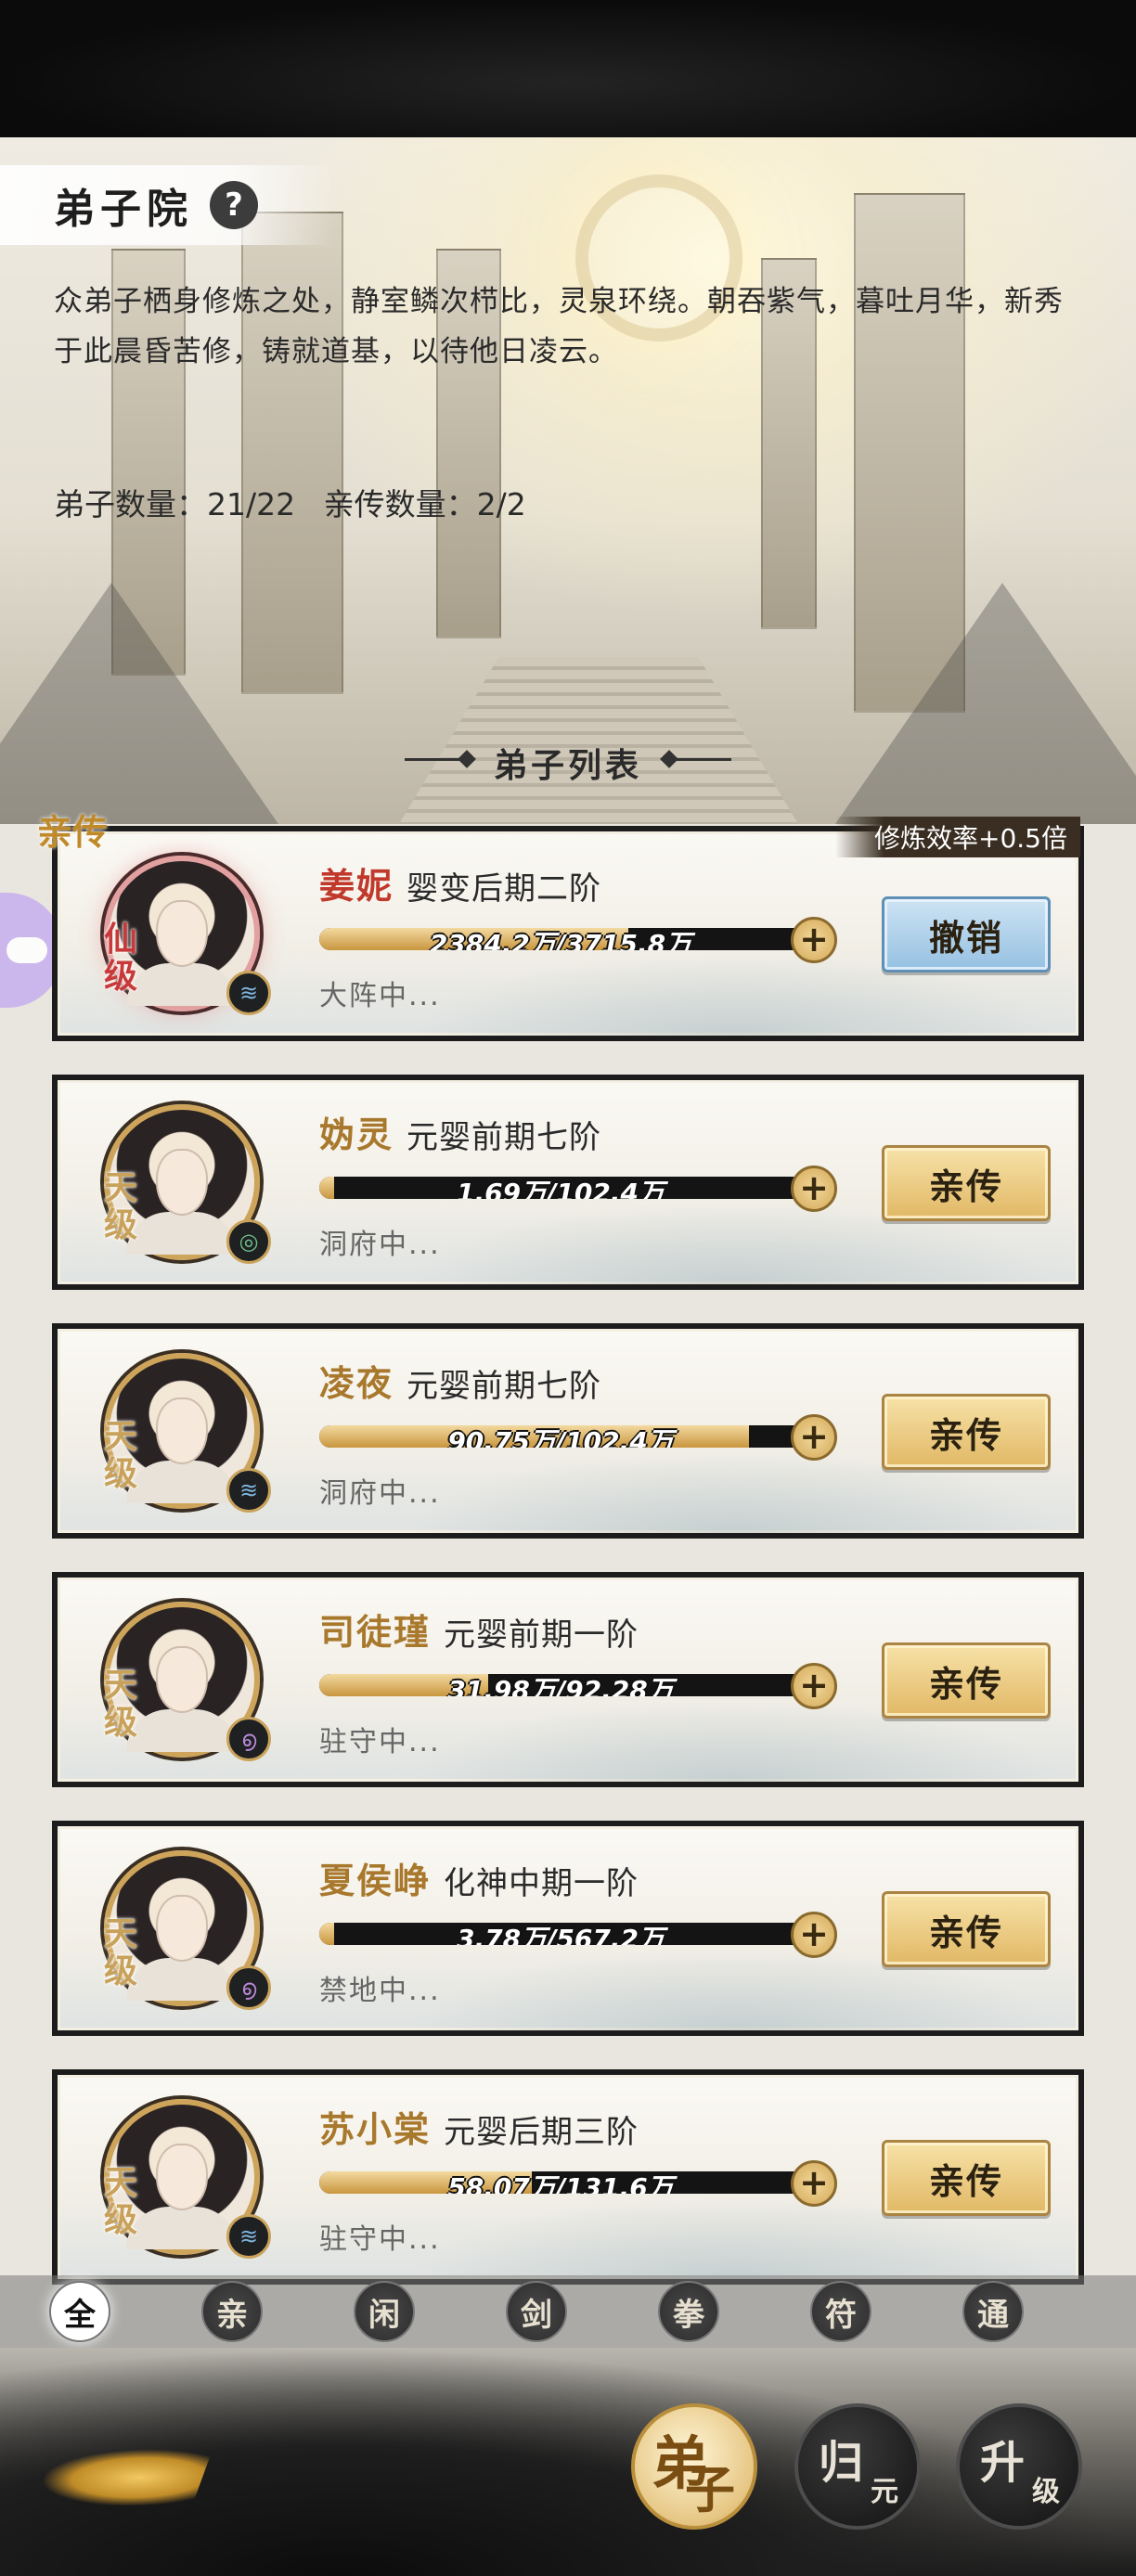 The image size is (1136, 2576). Describe the element at coordinates (356, 1135) in the screenshot. I see `disciple-name: 妫灵` at that location.